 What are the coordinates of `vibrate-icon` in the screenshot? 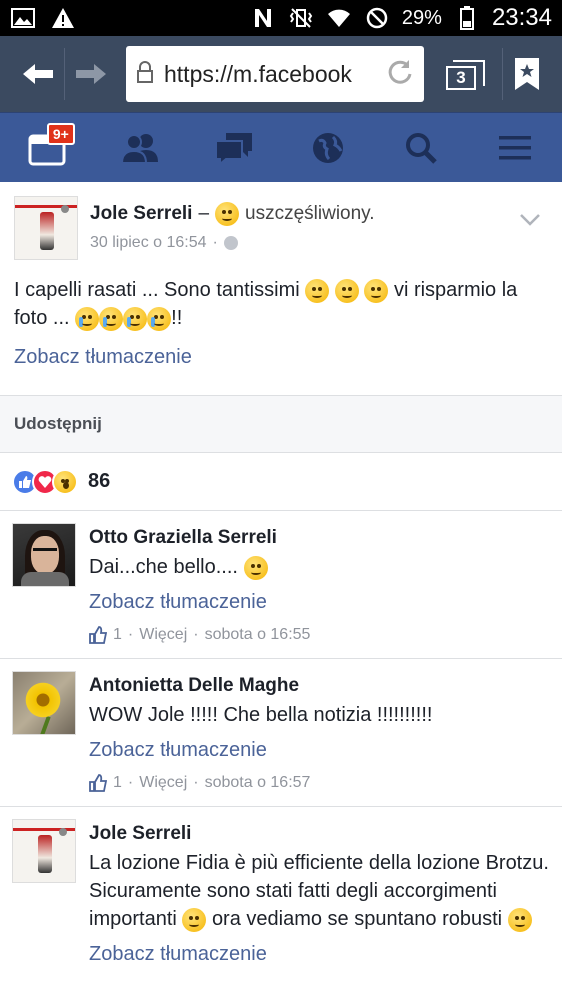 It's located at (301, 18).